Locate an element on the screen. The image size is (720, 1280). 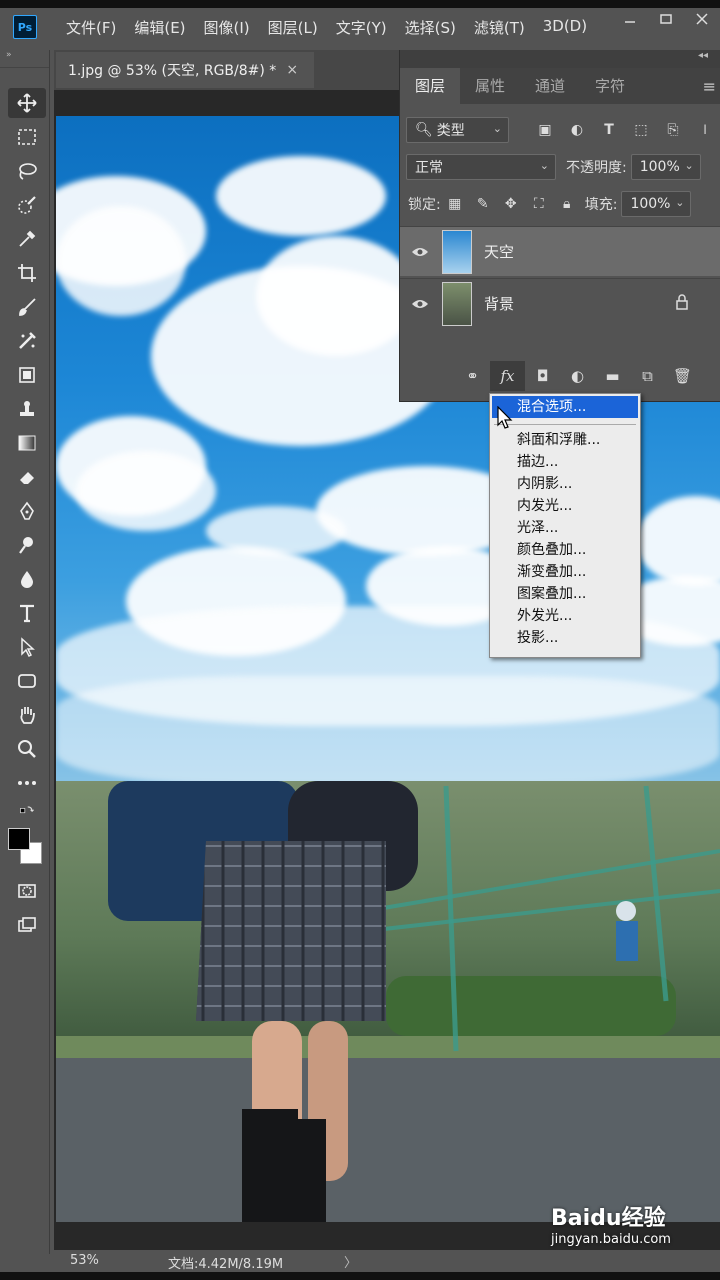
link-layers-icon: ⚭ is located at coordinates (472, 376).